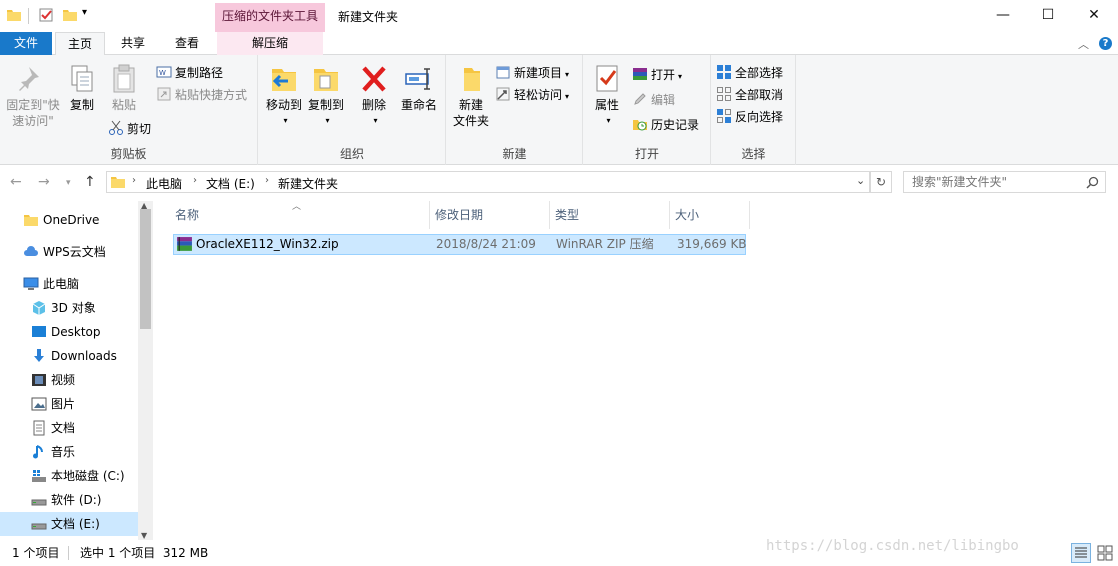 The image size is (1118, 566). What do you see at coordinates (26, 43) in the screenshot?
I see `tab-file: 文件` at bounding box center [26, 43].